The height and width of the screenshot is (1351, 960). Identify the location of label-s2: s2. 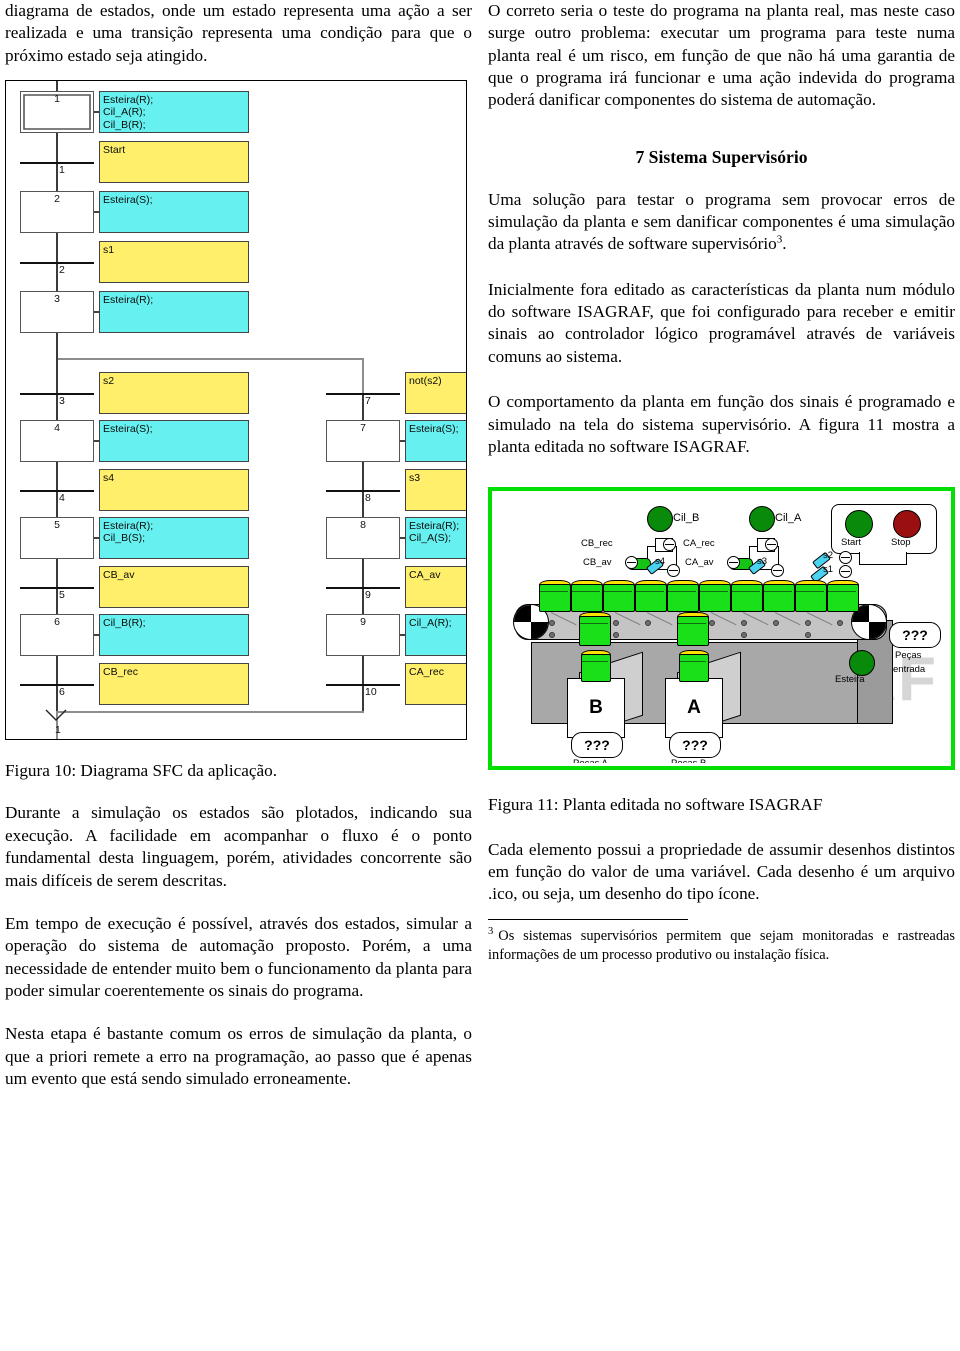
(828, 556).